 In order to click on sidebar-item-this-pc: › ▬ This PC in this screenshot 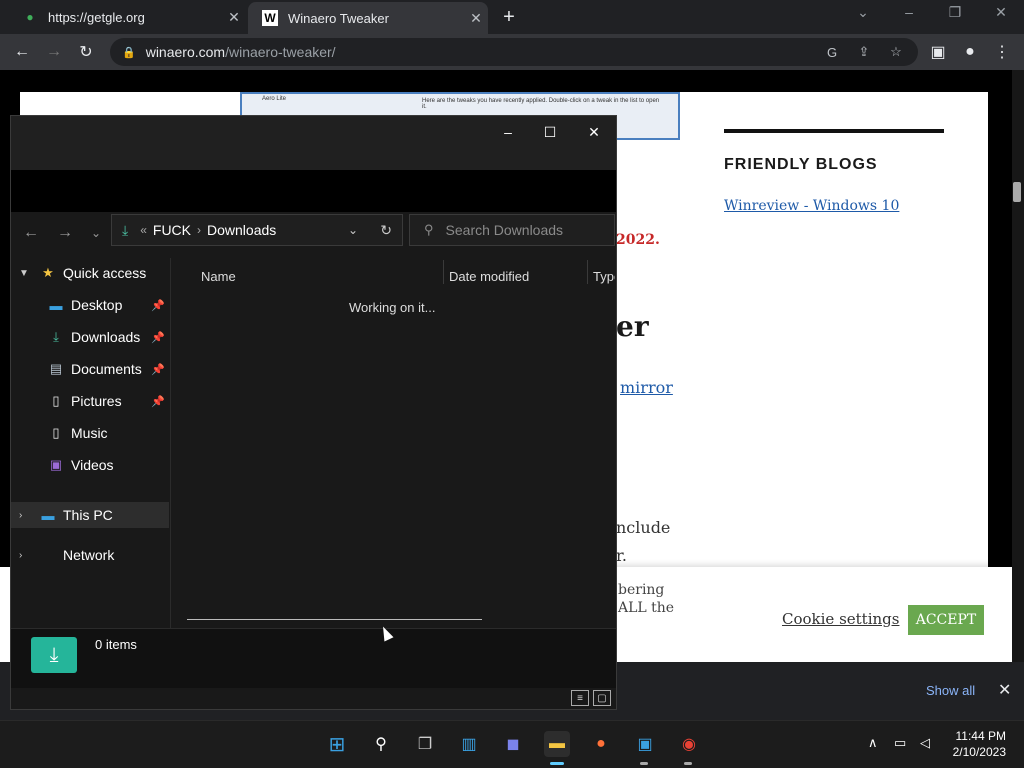, I will do `click(90, 515)`.